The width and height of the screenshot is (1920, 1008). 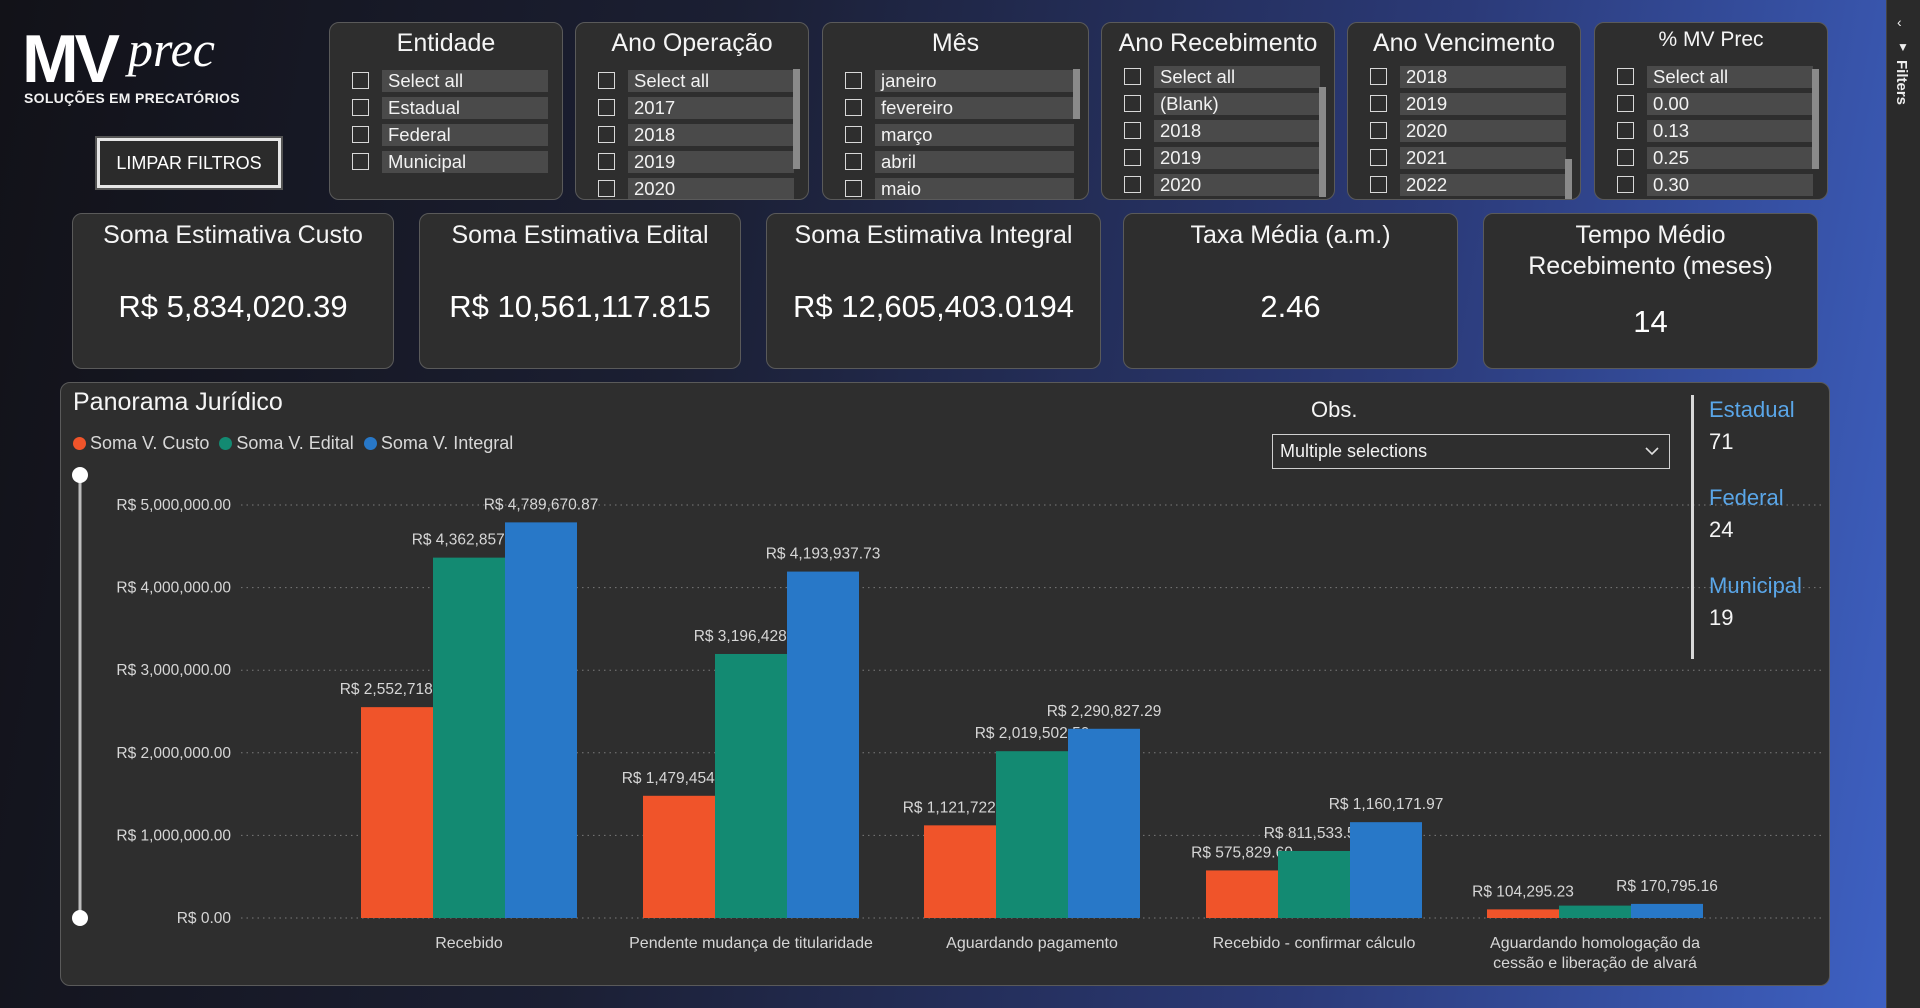 I want to click on slicer-option: Estadual, so click(x=450, y=107).